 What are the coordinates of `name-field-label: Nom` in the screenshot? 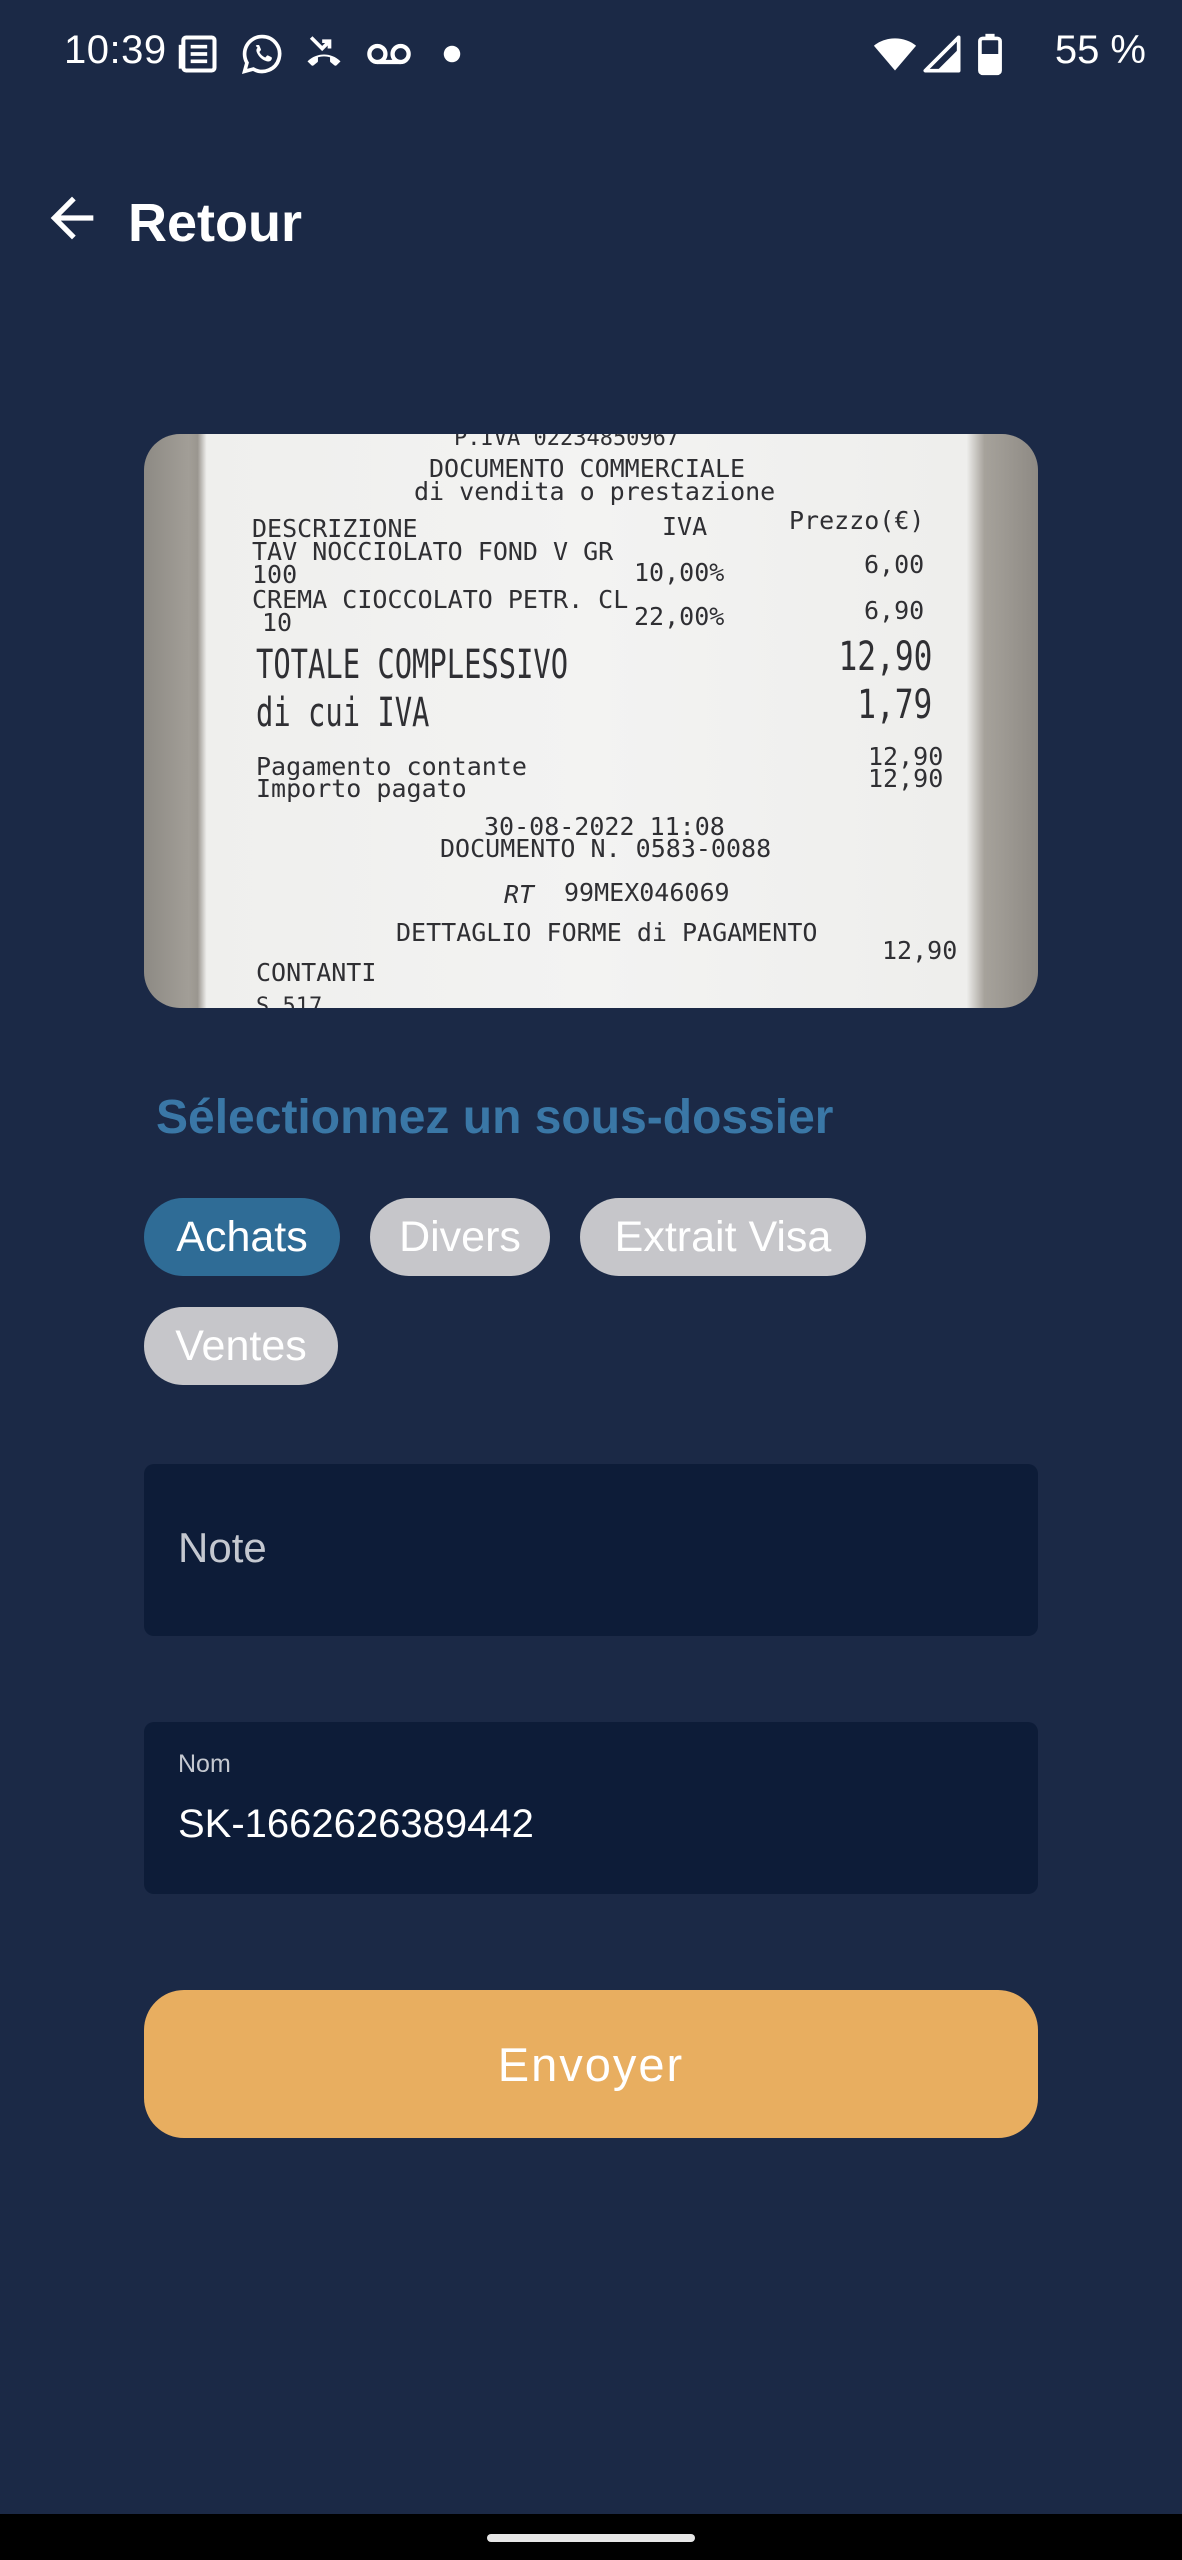 It's located at (204, 1764).